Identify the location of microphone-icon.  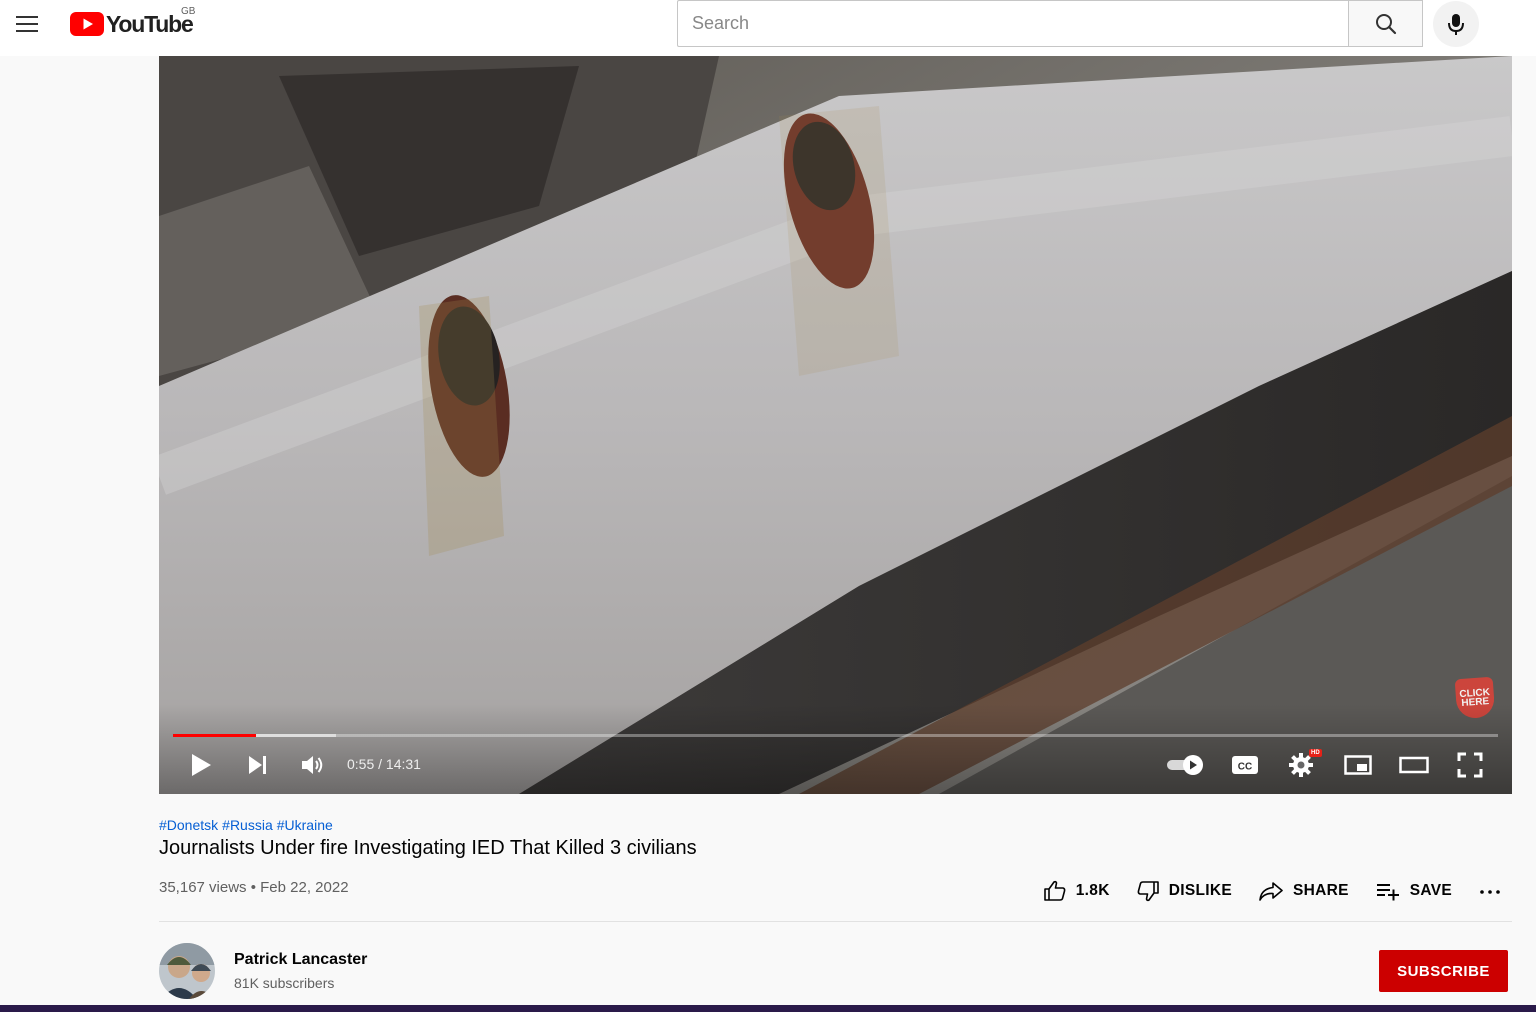
(1456, 24).